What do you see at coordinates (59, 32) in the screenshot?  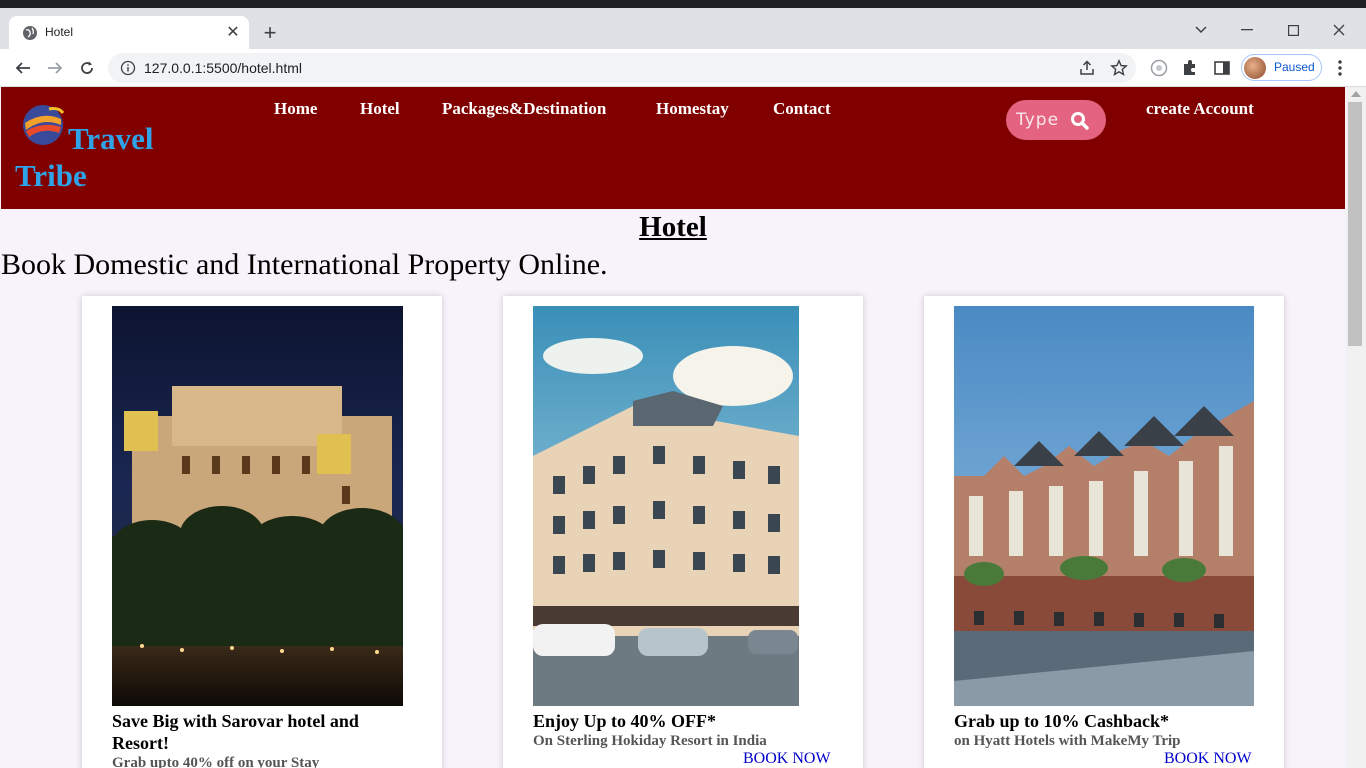 I see `tab-title: Hotel` at bounding box center [59, 32].